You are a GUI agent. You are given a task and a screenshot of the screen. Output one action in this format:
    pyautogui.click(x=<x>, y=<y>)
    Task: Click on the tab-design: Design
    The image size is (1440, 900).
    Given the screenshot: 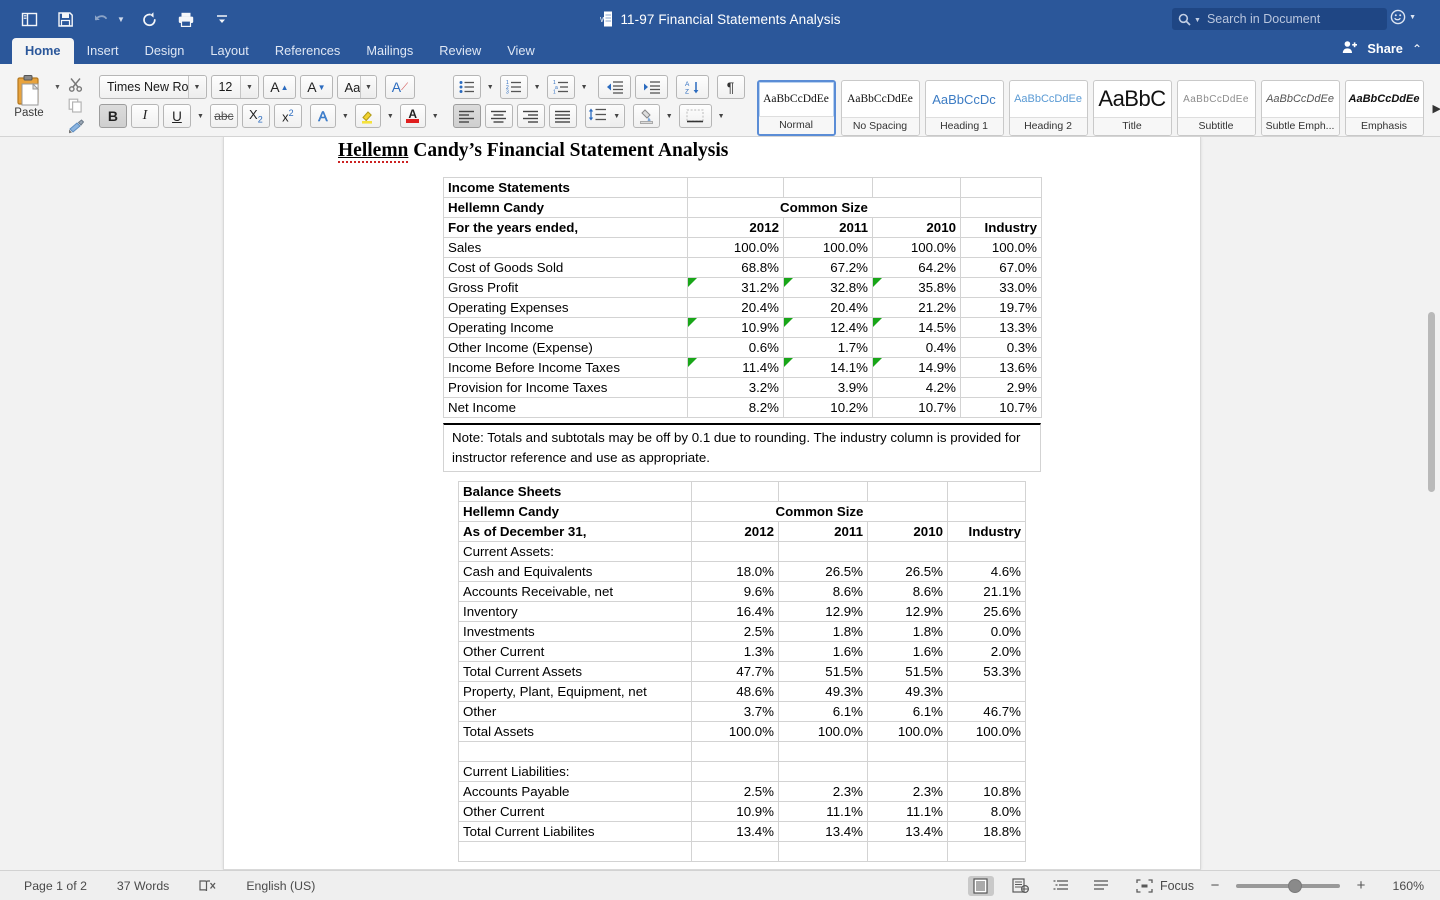 What is the action you would take?
    pyautogui.click(x=165, y=51)
    